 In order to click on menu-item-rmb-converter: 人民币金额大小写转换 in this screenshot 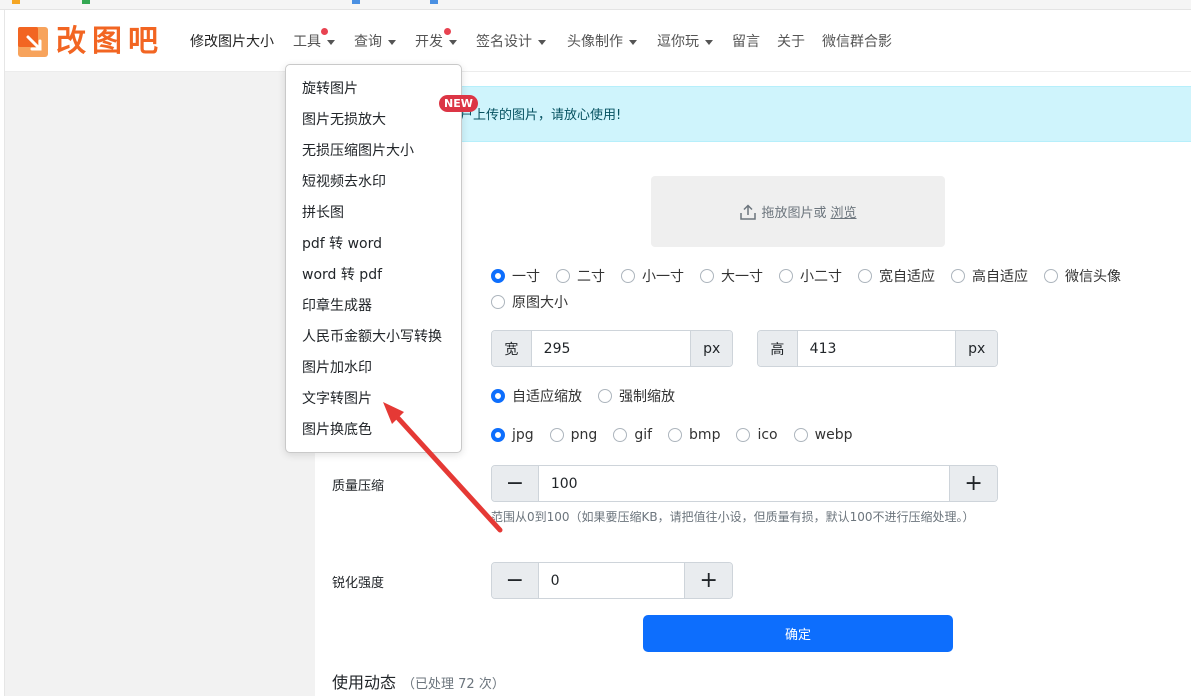, I will do `click(372, 337)`.